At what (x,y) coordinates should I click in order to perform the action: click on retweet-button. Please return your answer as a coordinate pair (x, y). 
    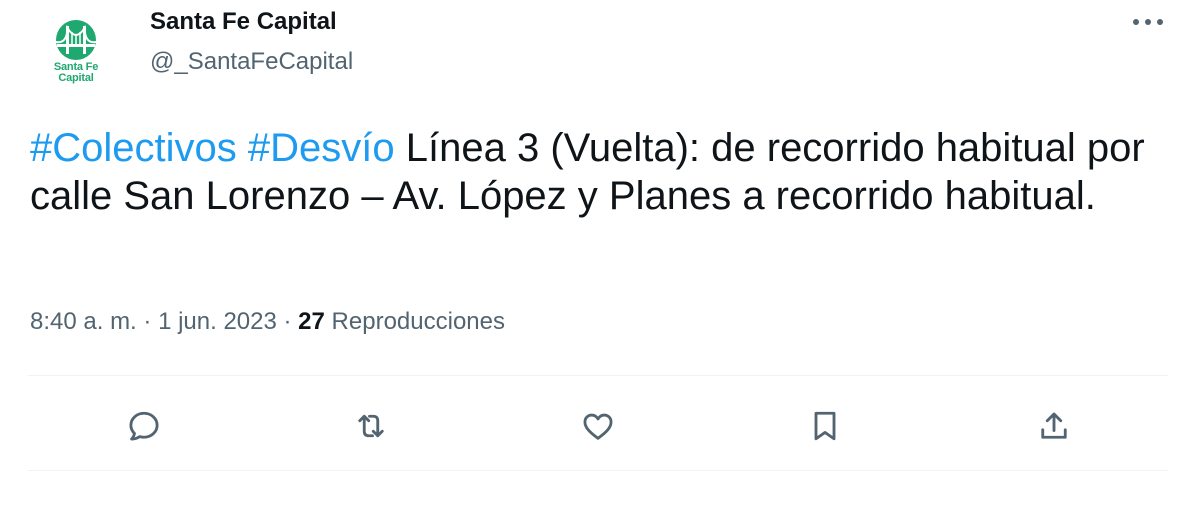
    Looking at the image, I should click on (371, 426).